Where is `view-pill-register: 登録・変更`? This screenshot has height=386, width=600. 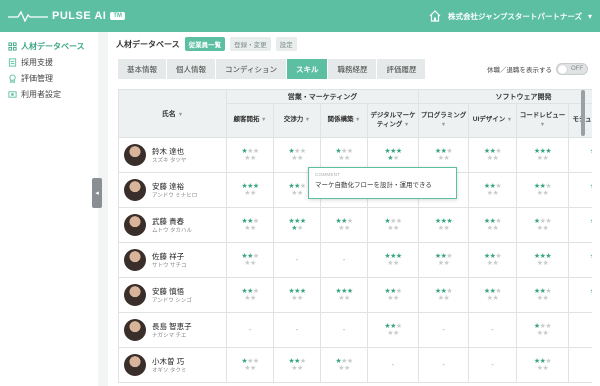
view-pill-register: 登録・変更 is located at coordinates (250, 44).